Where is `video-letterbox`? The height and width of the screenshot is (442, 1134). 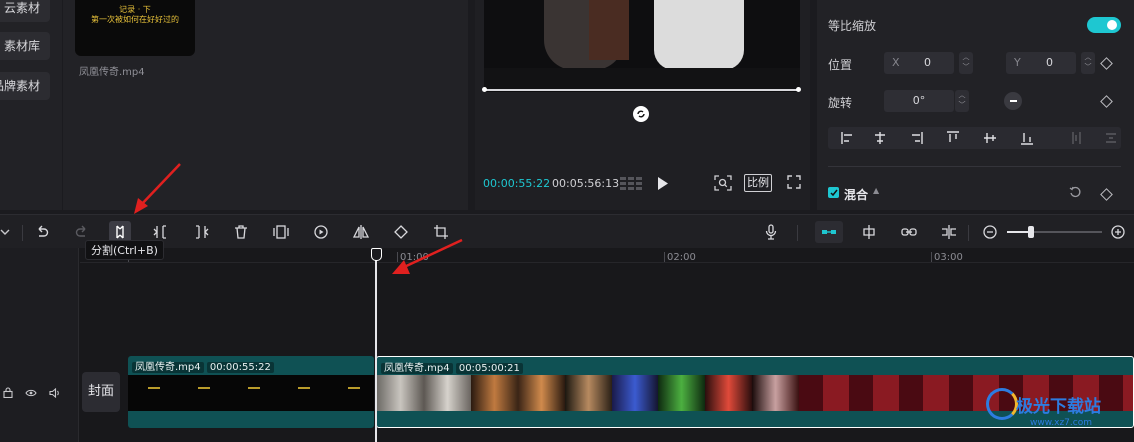 video-letterbox is located at coordinates (642, 79).